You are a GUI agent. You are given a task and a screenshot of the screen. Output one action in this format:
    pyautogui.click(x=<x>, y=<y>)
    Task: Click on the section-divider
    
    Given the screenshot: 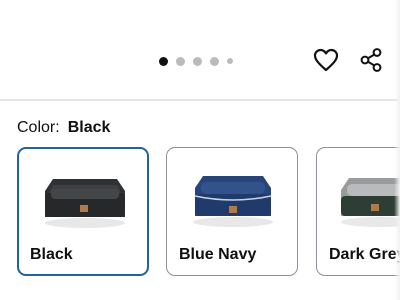 What is the action you would take?
    pyautogui.click(x=200, y=100)
    